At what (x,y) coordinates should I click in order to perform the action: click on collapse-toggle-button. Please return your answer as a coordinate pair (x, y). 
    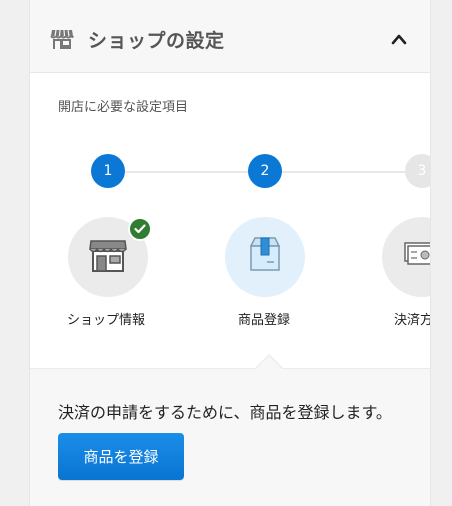
    Looking at the image, I should click on (399, 39).